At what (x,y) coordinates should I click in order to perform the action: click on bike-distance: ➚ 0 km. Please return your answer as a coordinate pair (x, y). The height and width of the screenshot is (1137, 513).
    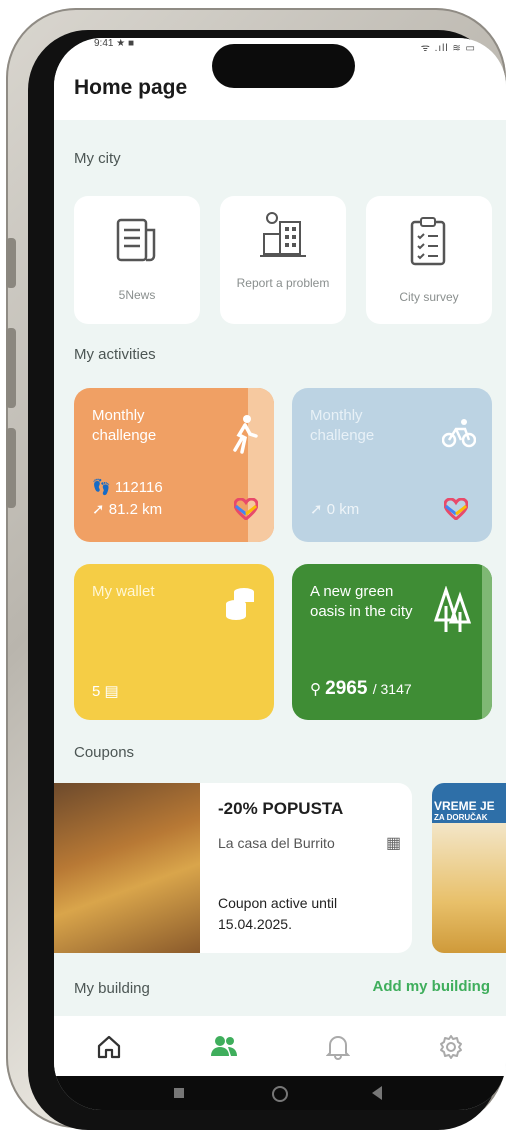
    Looking at the image, I should click on (334, 509).